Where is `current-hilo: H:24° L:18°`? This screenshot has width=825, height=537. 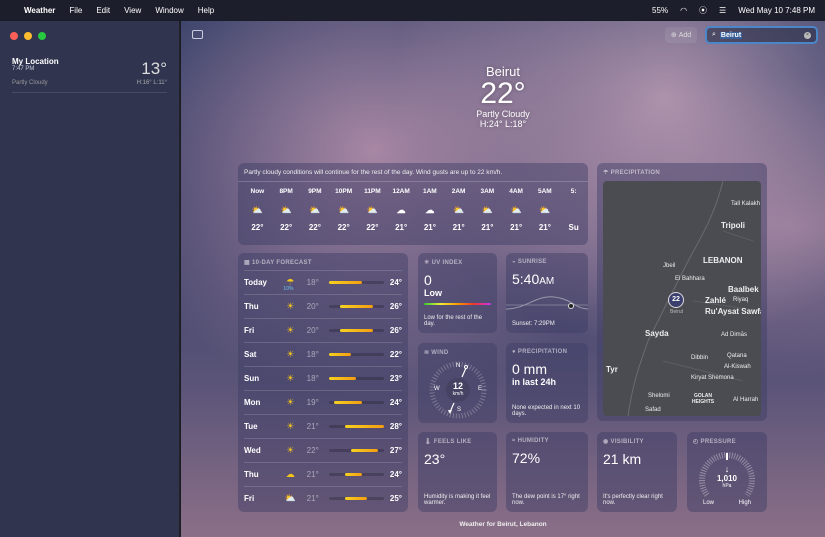 current-hilo: H:24° L:18° is located at coordinates (503, 124).